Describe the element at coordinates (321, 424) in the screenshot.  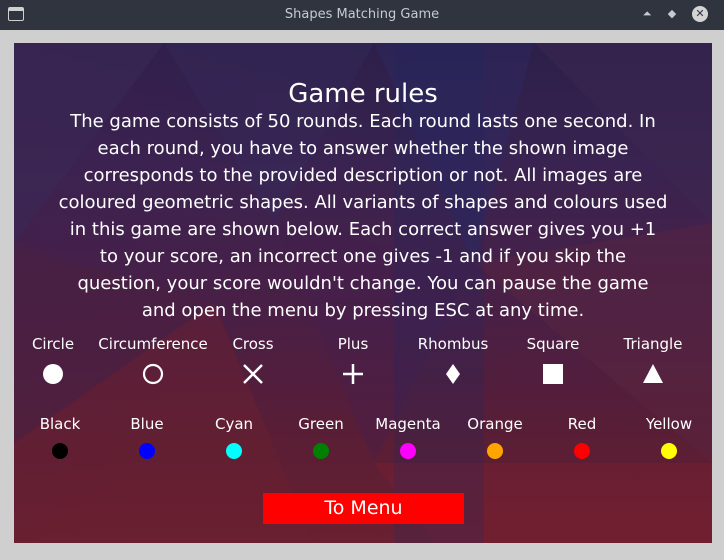
I see `color-label-green: Green` at that location.